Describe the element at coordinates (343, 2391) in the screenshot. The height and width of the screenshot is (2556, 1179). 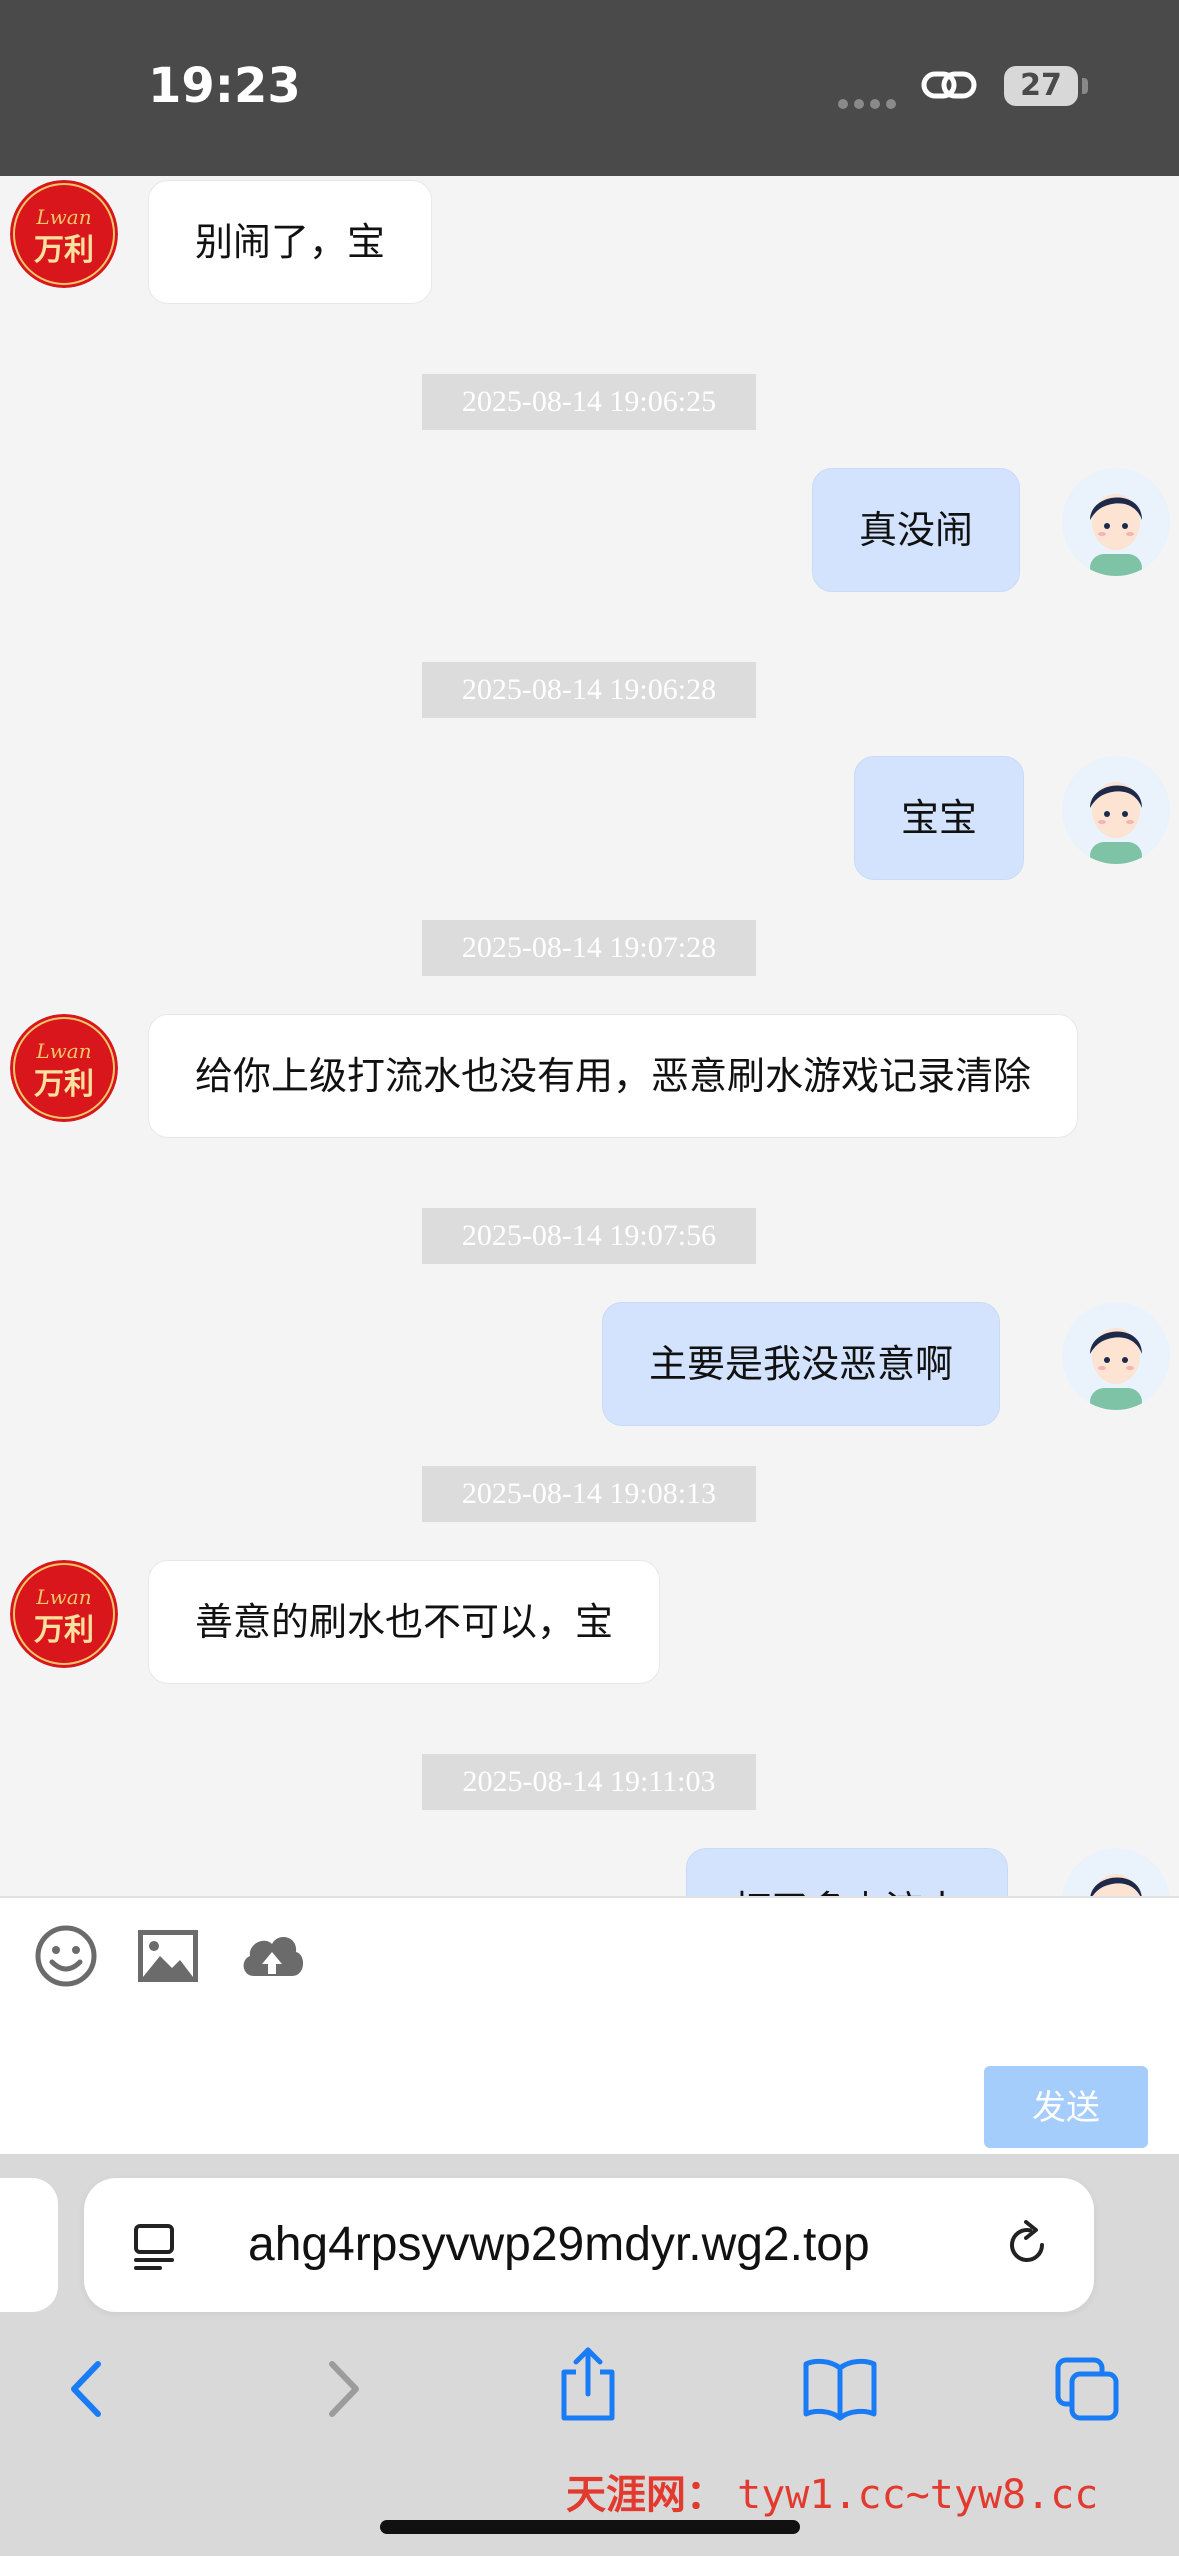
I see `forward-icon` at that location.